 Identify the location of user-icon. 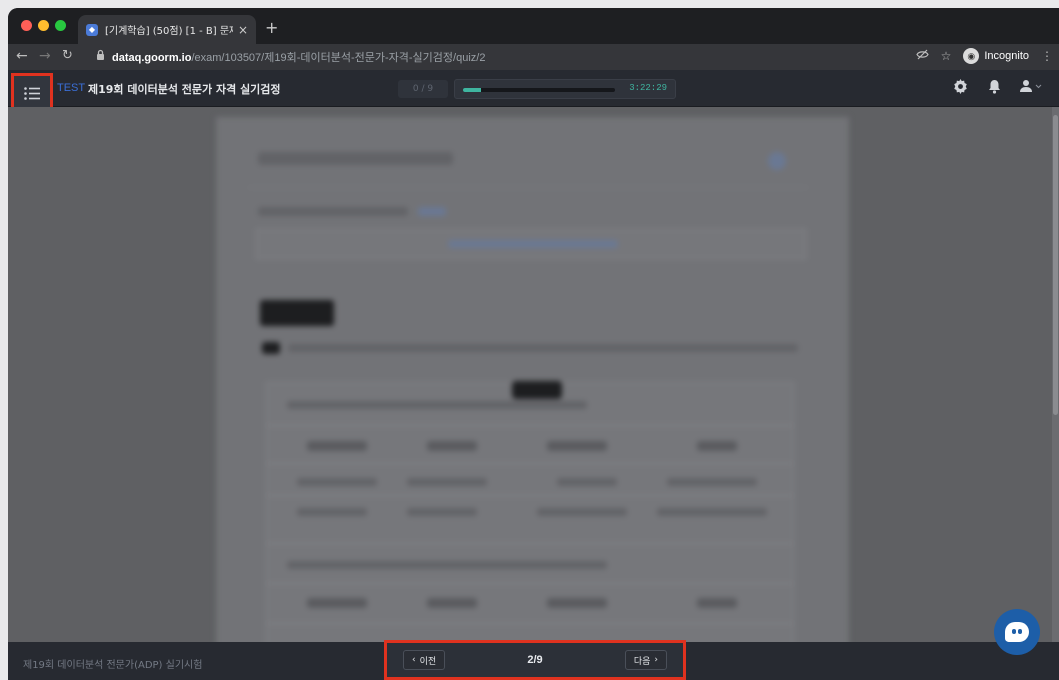
(1031, 88).